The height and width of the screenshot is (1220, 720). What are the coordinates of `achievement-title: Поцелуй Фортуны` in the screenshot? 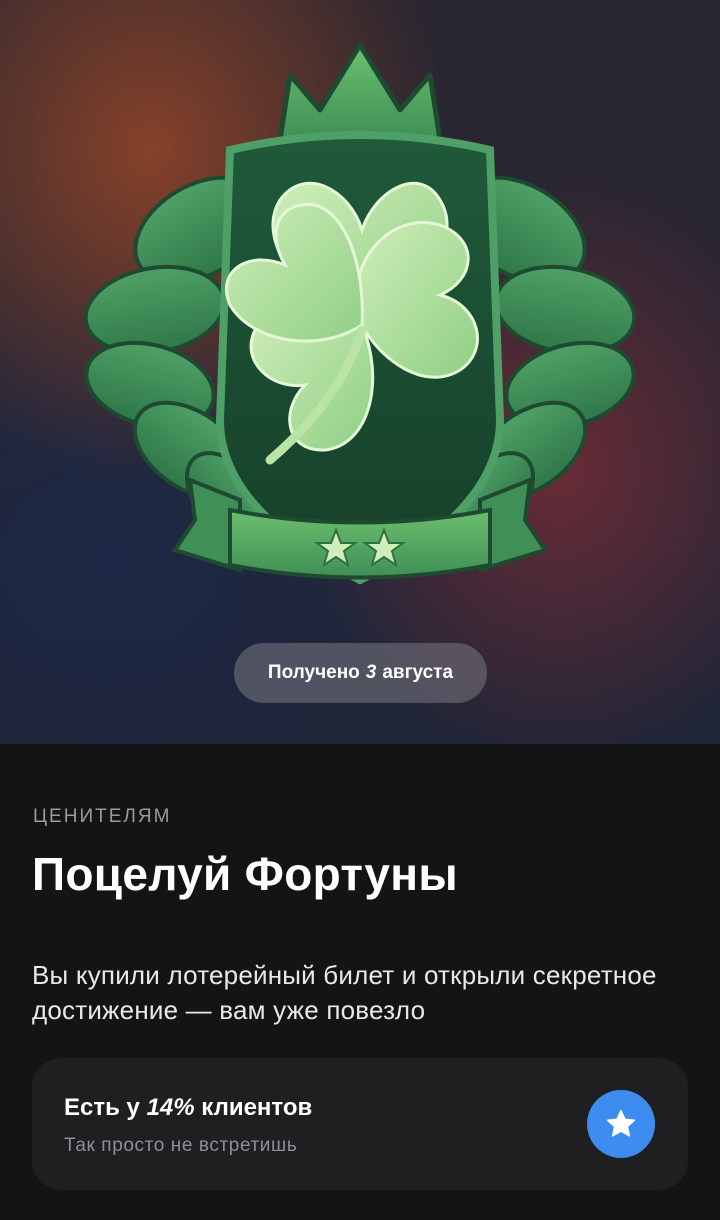 It's located at (245, 874).